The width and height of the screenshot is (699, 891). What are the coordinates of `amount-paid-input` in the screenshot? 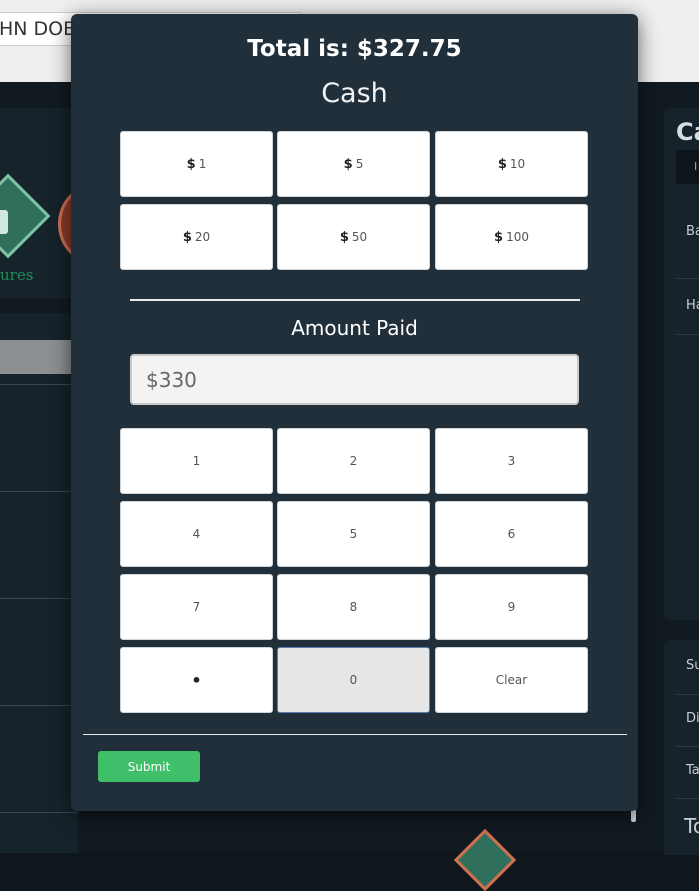 It's located at (354, 379).